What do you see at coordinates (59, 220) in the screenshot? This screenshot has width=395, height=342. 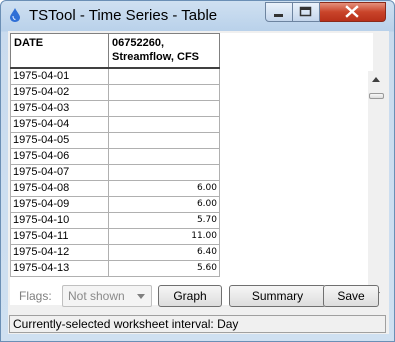 I see `date-cell: 1975-04-10` at bounding box center [59, 220].